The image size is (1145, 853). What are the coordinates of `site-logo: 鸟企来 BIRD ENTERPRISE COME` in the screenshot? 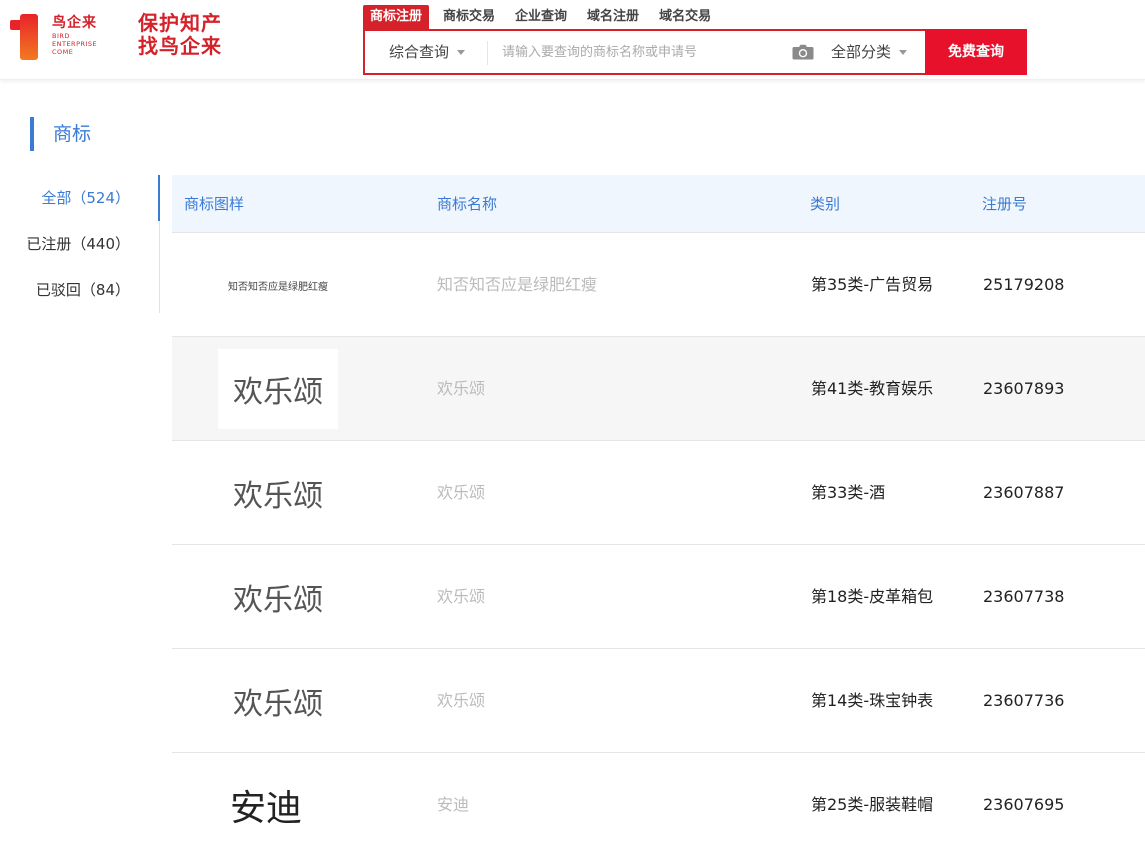 It's located at (60, 38).